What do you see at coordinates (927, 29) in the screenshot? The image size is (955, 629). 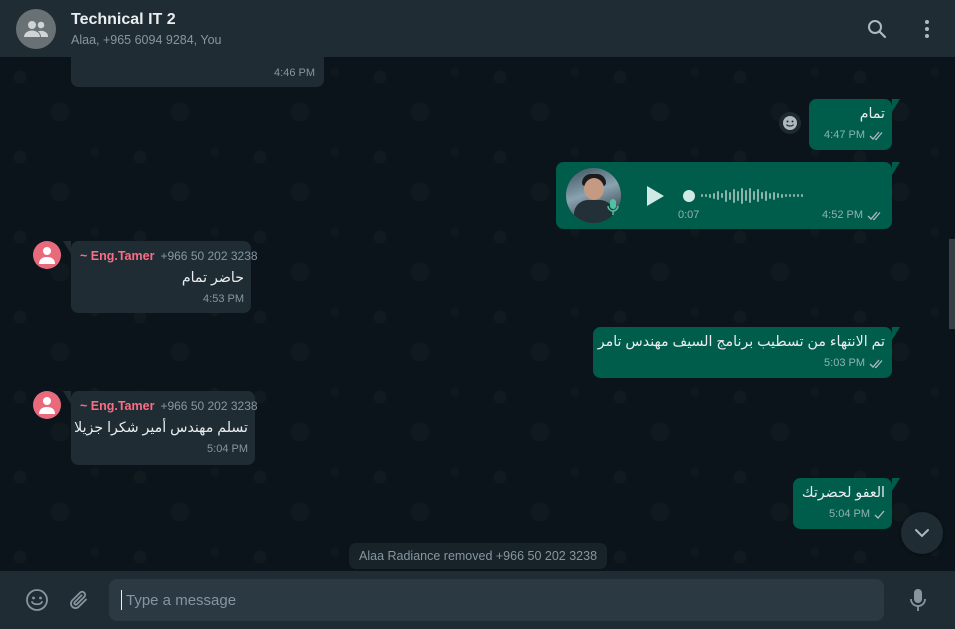 I see `menu-icon` at bounding box center [927, 29].